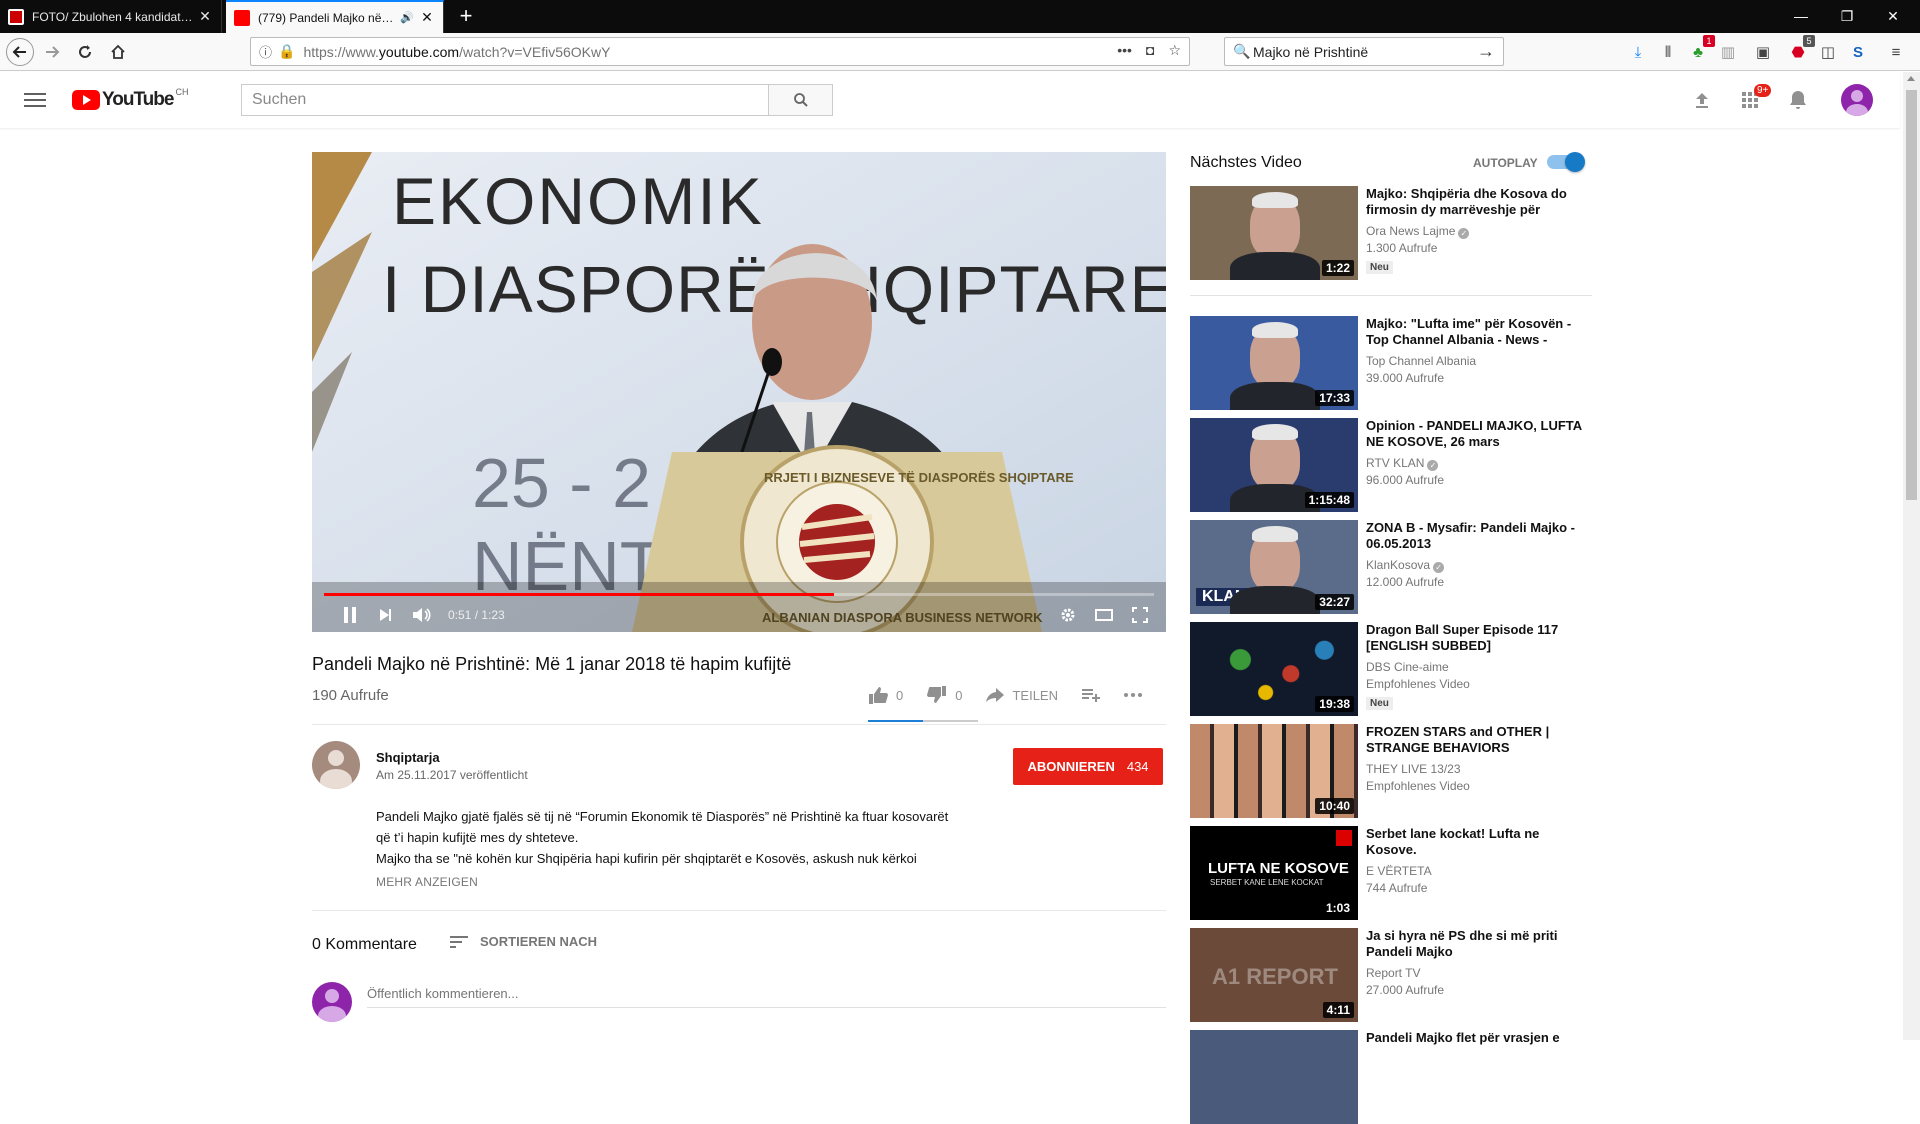  What do you see at coordinates (1668, 52) in the screenshot?
I see `library-icon: ⫴` at bounding box center [1668, 52].